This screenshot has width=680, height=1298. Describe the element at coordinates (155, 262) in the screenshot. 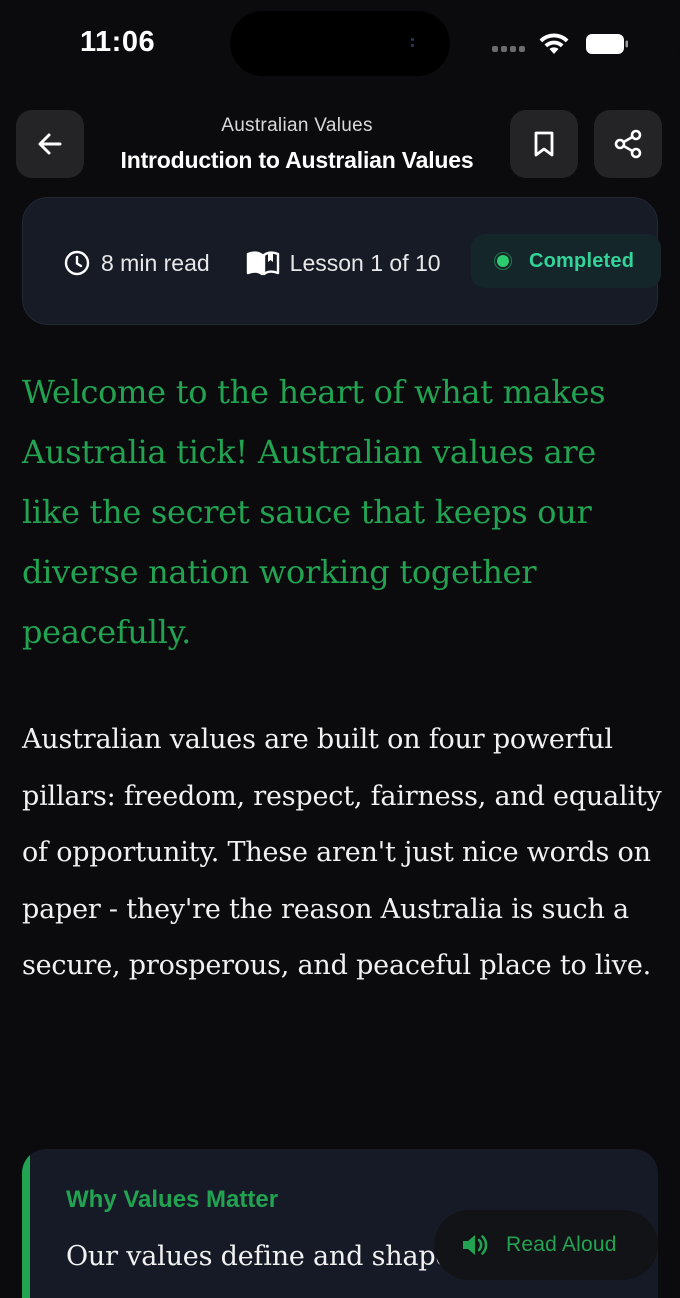

I see `read-time-label: 8 min read` at that location.